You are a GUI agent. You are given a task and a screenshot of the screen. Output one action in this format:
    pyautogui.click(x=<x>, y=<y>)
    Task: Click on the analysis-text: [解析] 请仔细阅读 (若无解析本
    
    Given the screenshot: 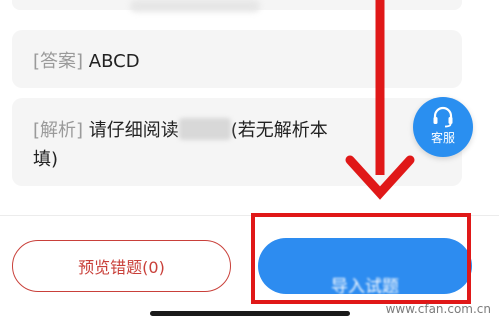 What is the action you would take?
    pyautogui.click(x=180, y=130)
    